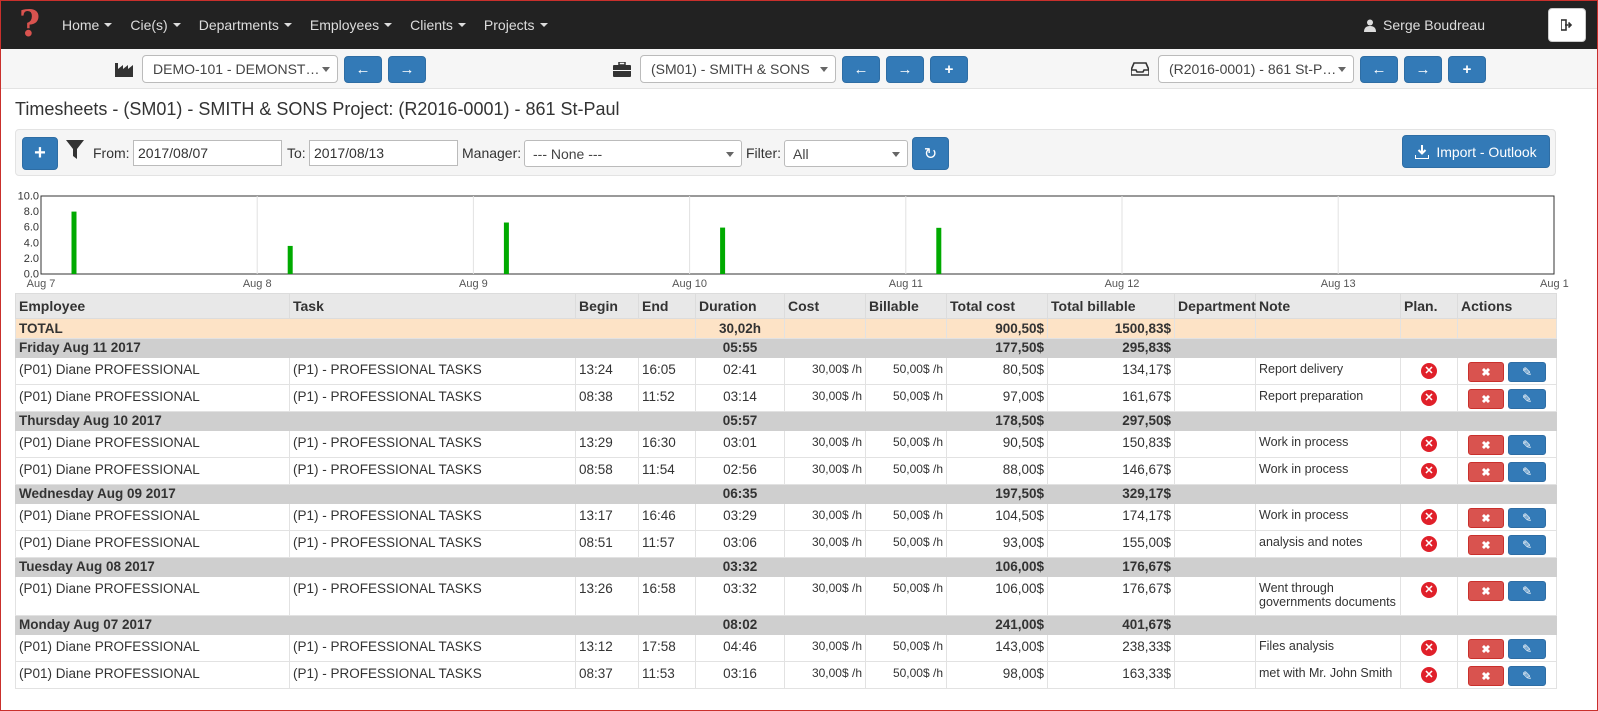  Describe the element at coordinates (740, 371) in the screenshot. I see `duration-cell: 02:41` at that location.